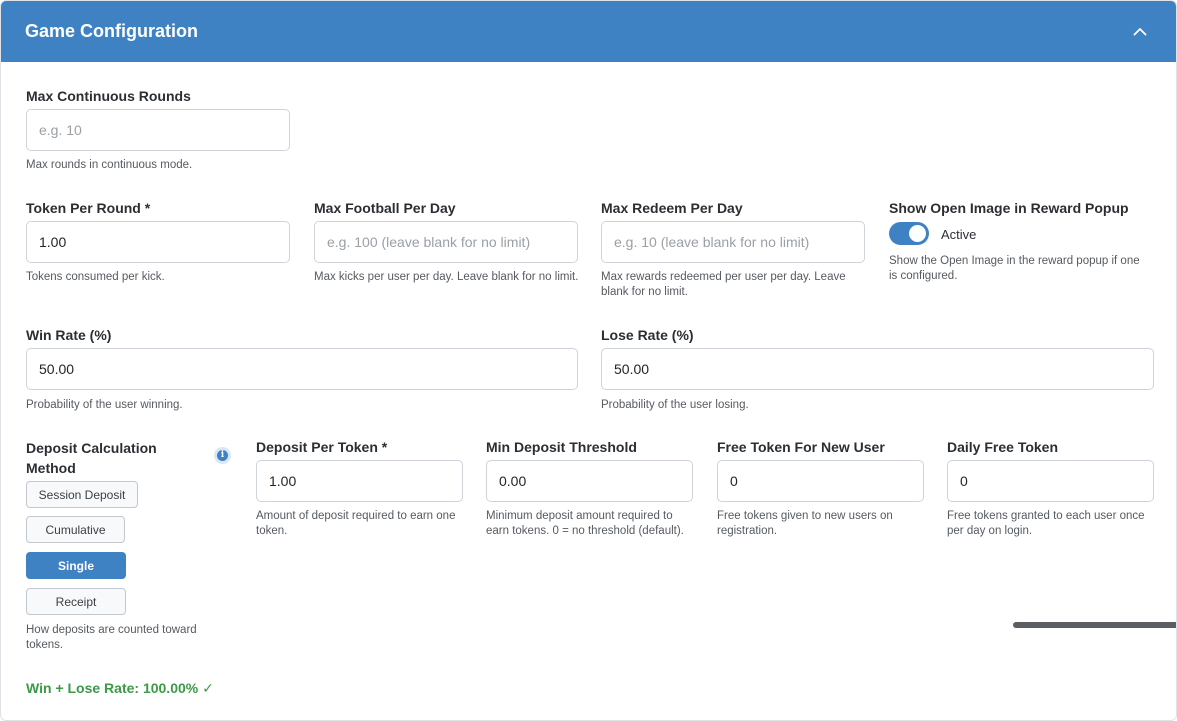 The image size is (1177, 721). I want to click on max-continuous-rounds-help: Max rounds in continuous mode., so click(109, 165).